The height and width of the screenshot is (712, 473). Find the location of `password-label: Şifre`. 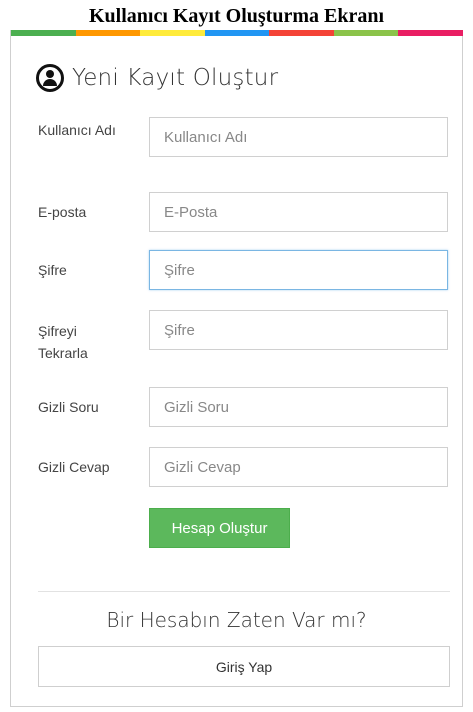

password-label: Şifre is located at coordinates (52, 270).